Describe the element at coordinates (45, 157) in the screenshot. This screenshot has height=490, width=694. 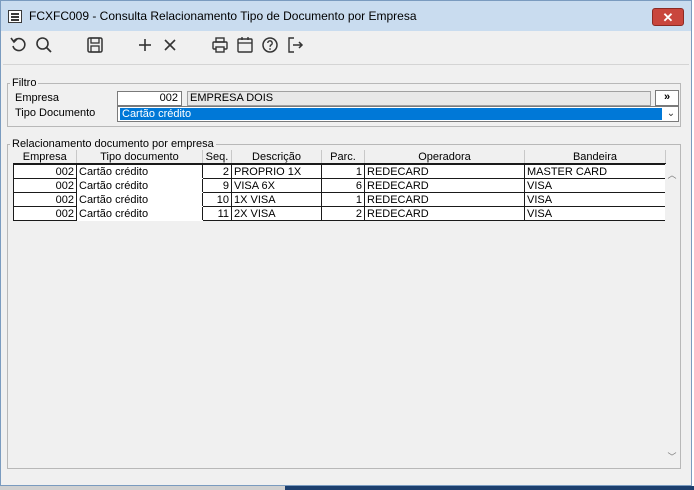
I see `col-header-empresa: Empresa` at that location.